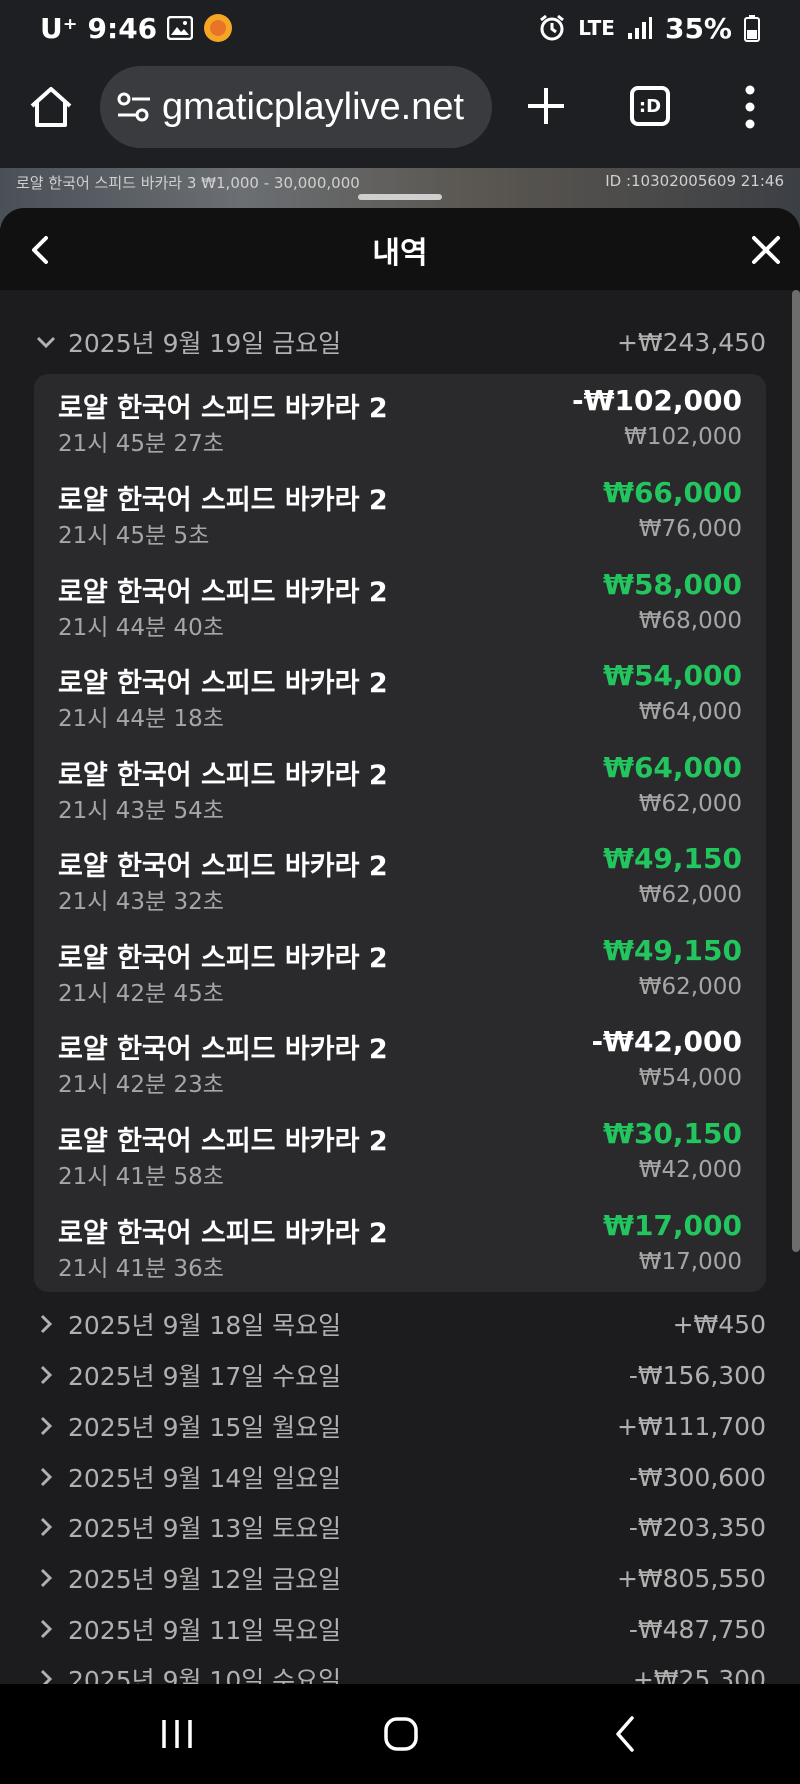 Image resolution: width=800 pixels, height=1784 pixels. What do you see at coordinates (59, 28) in the screenshot?
I see `carrier-label: U⁺` at bounding box center [59, 28].